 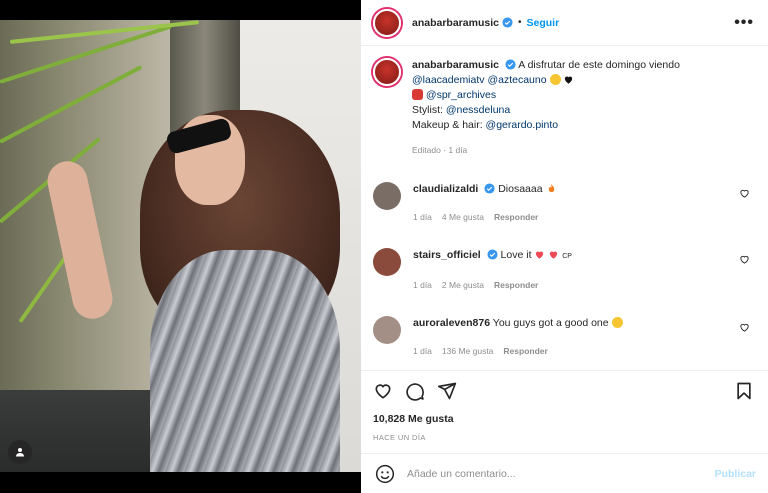 What do you see at coordinates (447, 391) in the screenshot?
I see `share-icon` at bounding box center [447, 391].